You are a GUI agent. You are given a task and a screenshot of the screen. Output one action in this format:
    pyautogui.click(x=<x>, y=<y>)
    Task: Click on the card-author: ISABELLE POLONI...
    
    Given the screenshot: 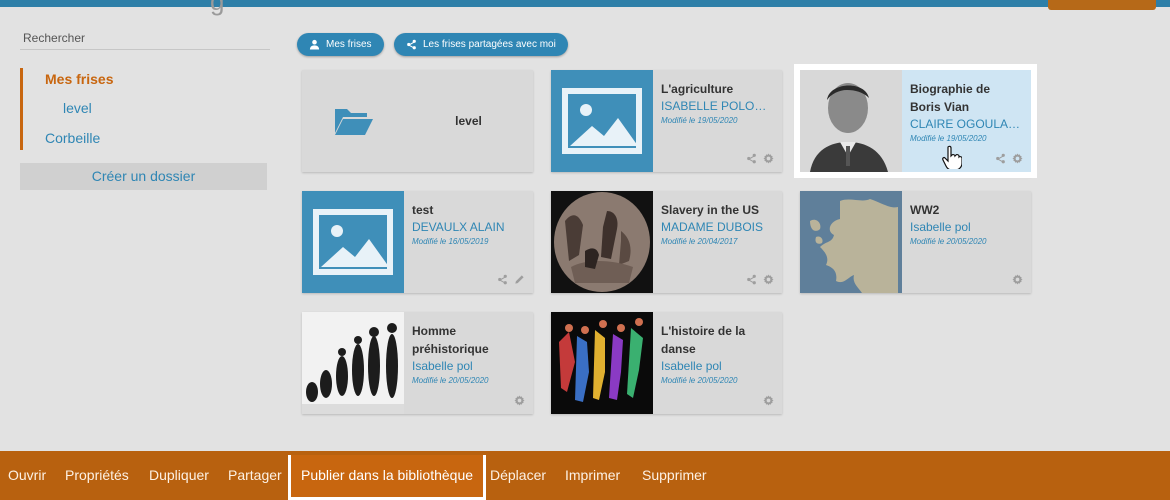 What is the action you would take?
    pyautogui.click(x=717, y=106)
    